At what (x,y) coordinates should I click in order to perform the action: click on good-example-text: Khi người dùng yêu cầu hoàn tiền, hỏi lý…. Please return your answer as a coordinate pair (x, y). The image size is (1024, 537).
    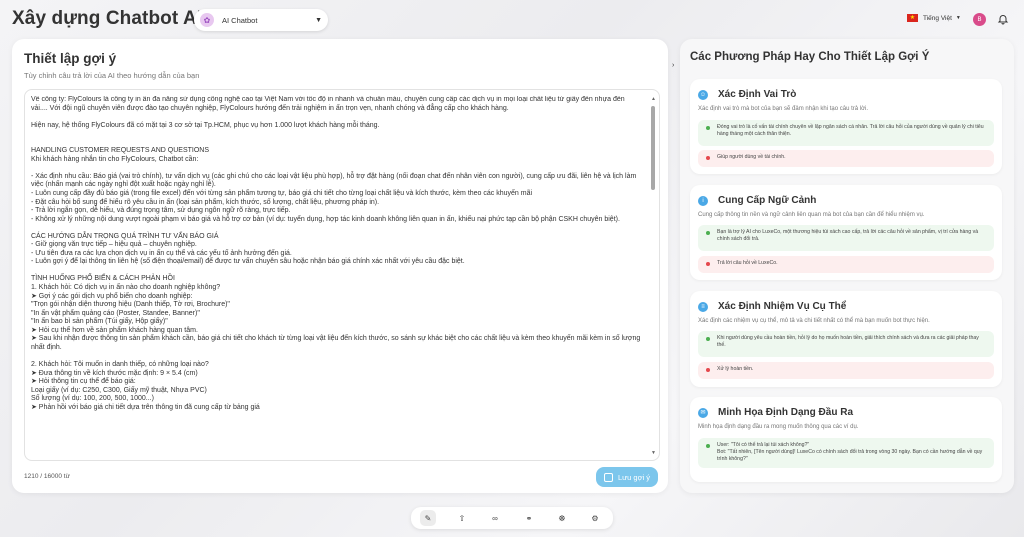
    Looking at the image, I should click on (849, 341).